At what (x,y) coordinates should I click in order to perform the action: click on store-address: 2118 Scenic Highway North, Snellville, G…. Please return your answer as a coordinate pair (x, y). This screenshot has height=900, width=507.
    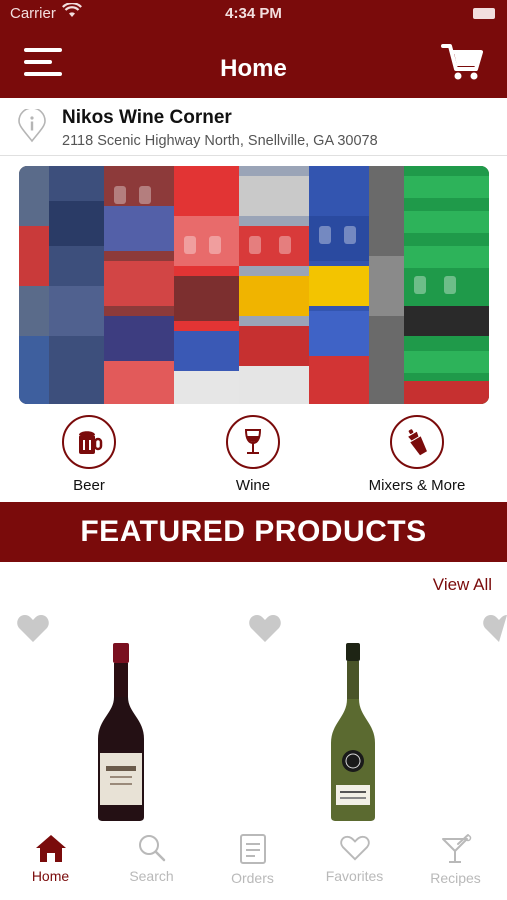
    Looking at the image, I should click on (220, 141).